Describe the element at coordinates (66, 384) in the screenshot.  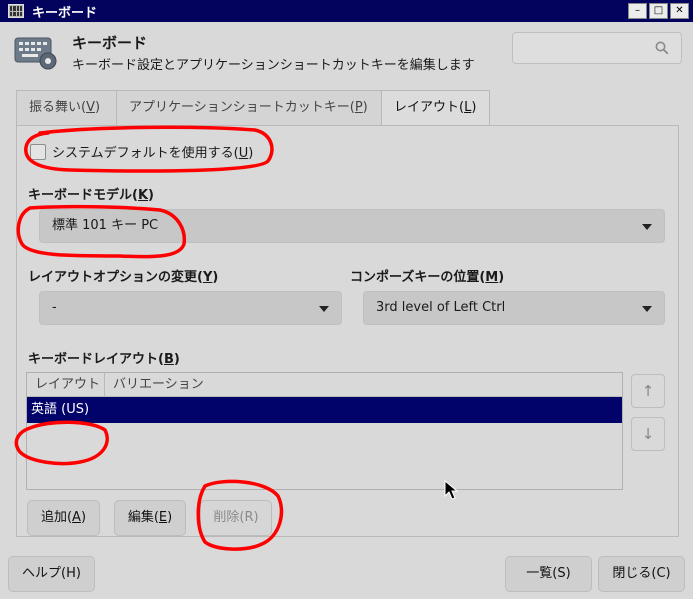
I see `column-header-layout: レイアウト` at that location.